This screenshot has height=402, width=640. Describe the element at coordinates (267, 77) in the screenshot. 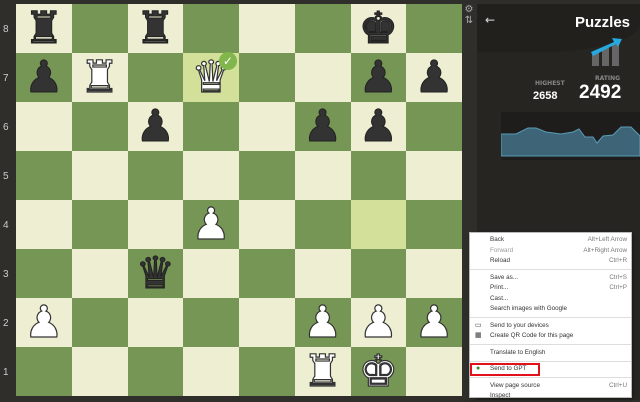

I see `square-e7` at that location.